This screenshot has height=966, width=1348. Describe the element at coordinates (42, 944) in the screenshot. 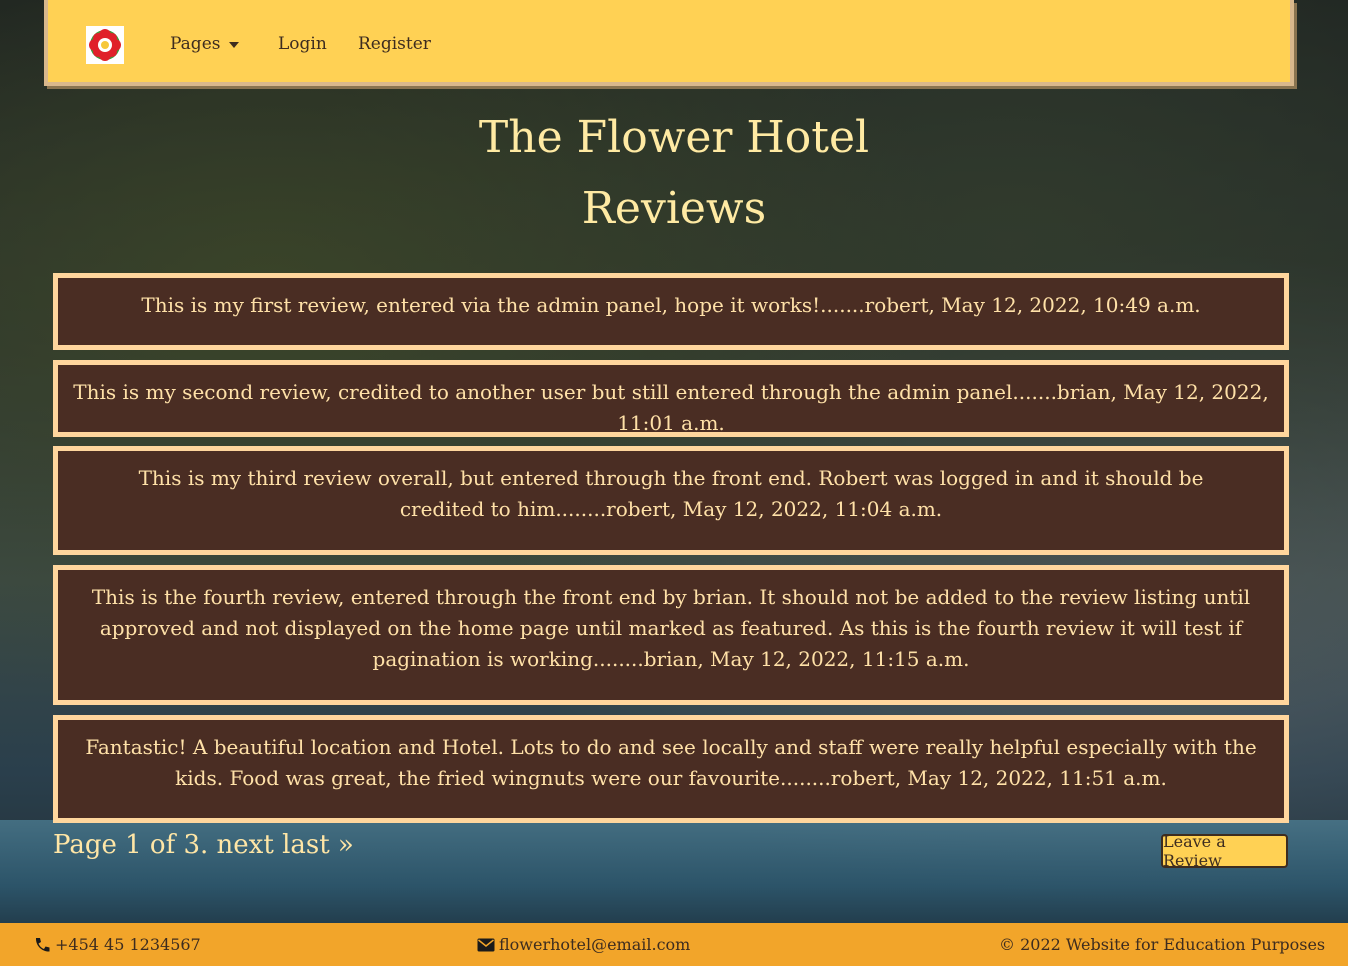

I see `phone-icon` at that location.